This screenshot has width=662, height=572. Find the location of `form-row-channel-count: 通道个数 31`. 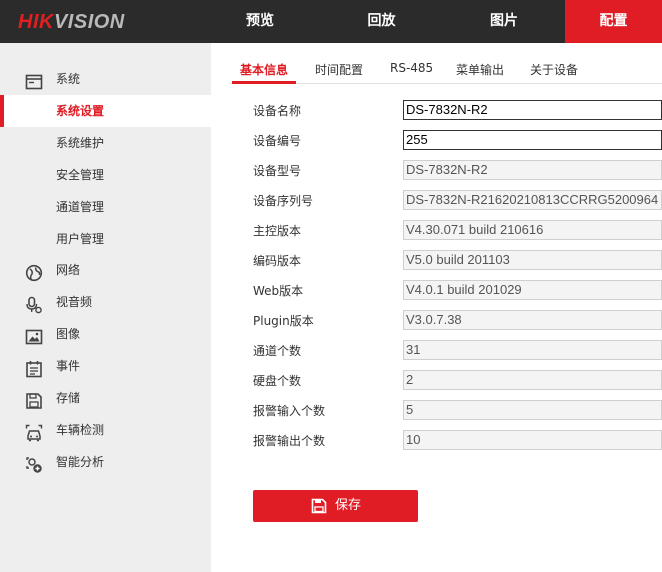

form-row-channel-count: 通道个数 31 is located at coordinates (457, 350).